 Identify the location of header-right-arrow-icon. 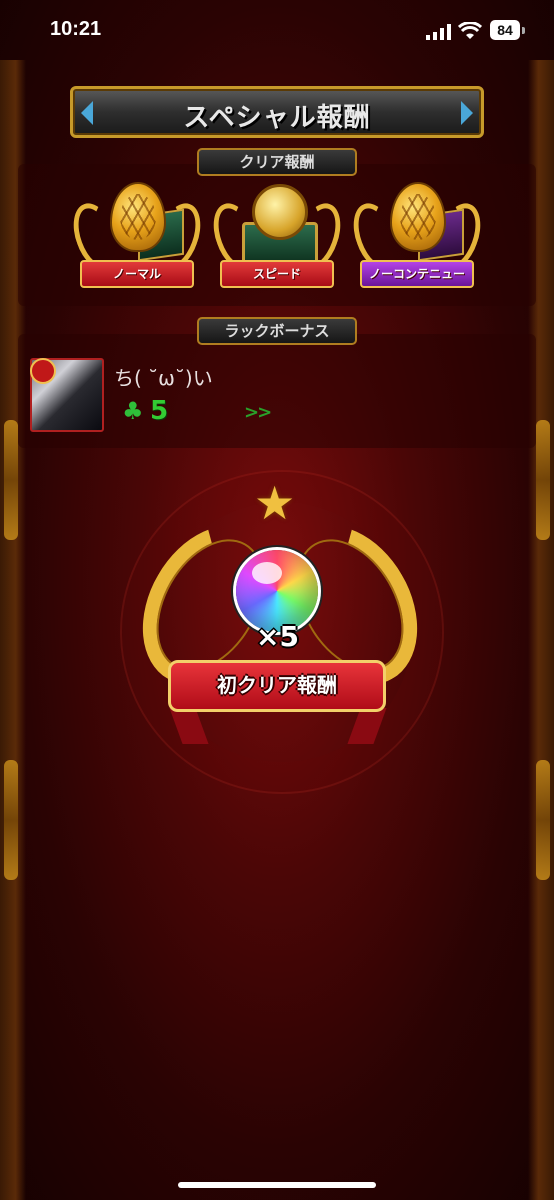
(467, 113).